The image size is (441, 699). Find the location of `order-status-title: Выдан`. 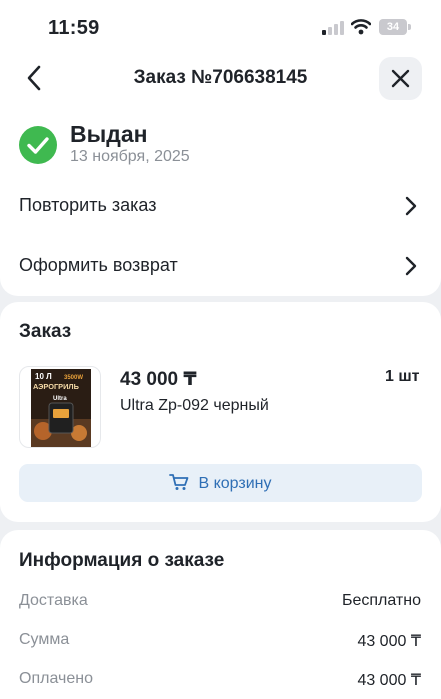

order-status-title: Выдан is located at coordinates (109, 134).